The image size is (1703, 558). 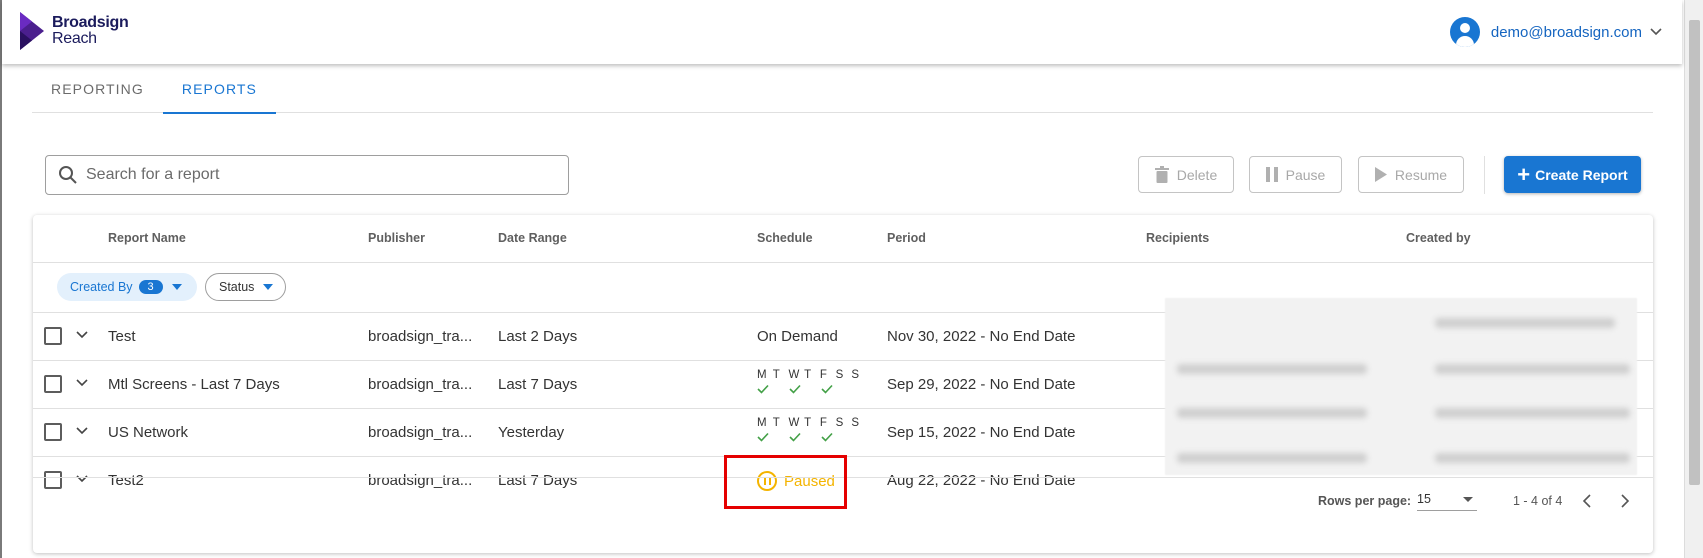 I want to click on search-icon, so click(x=68, y=175).